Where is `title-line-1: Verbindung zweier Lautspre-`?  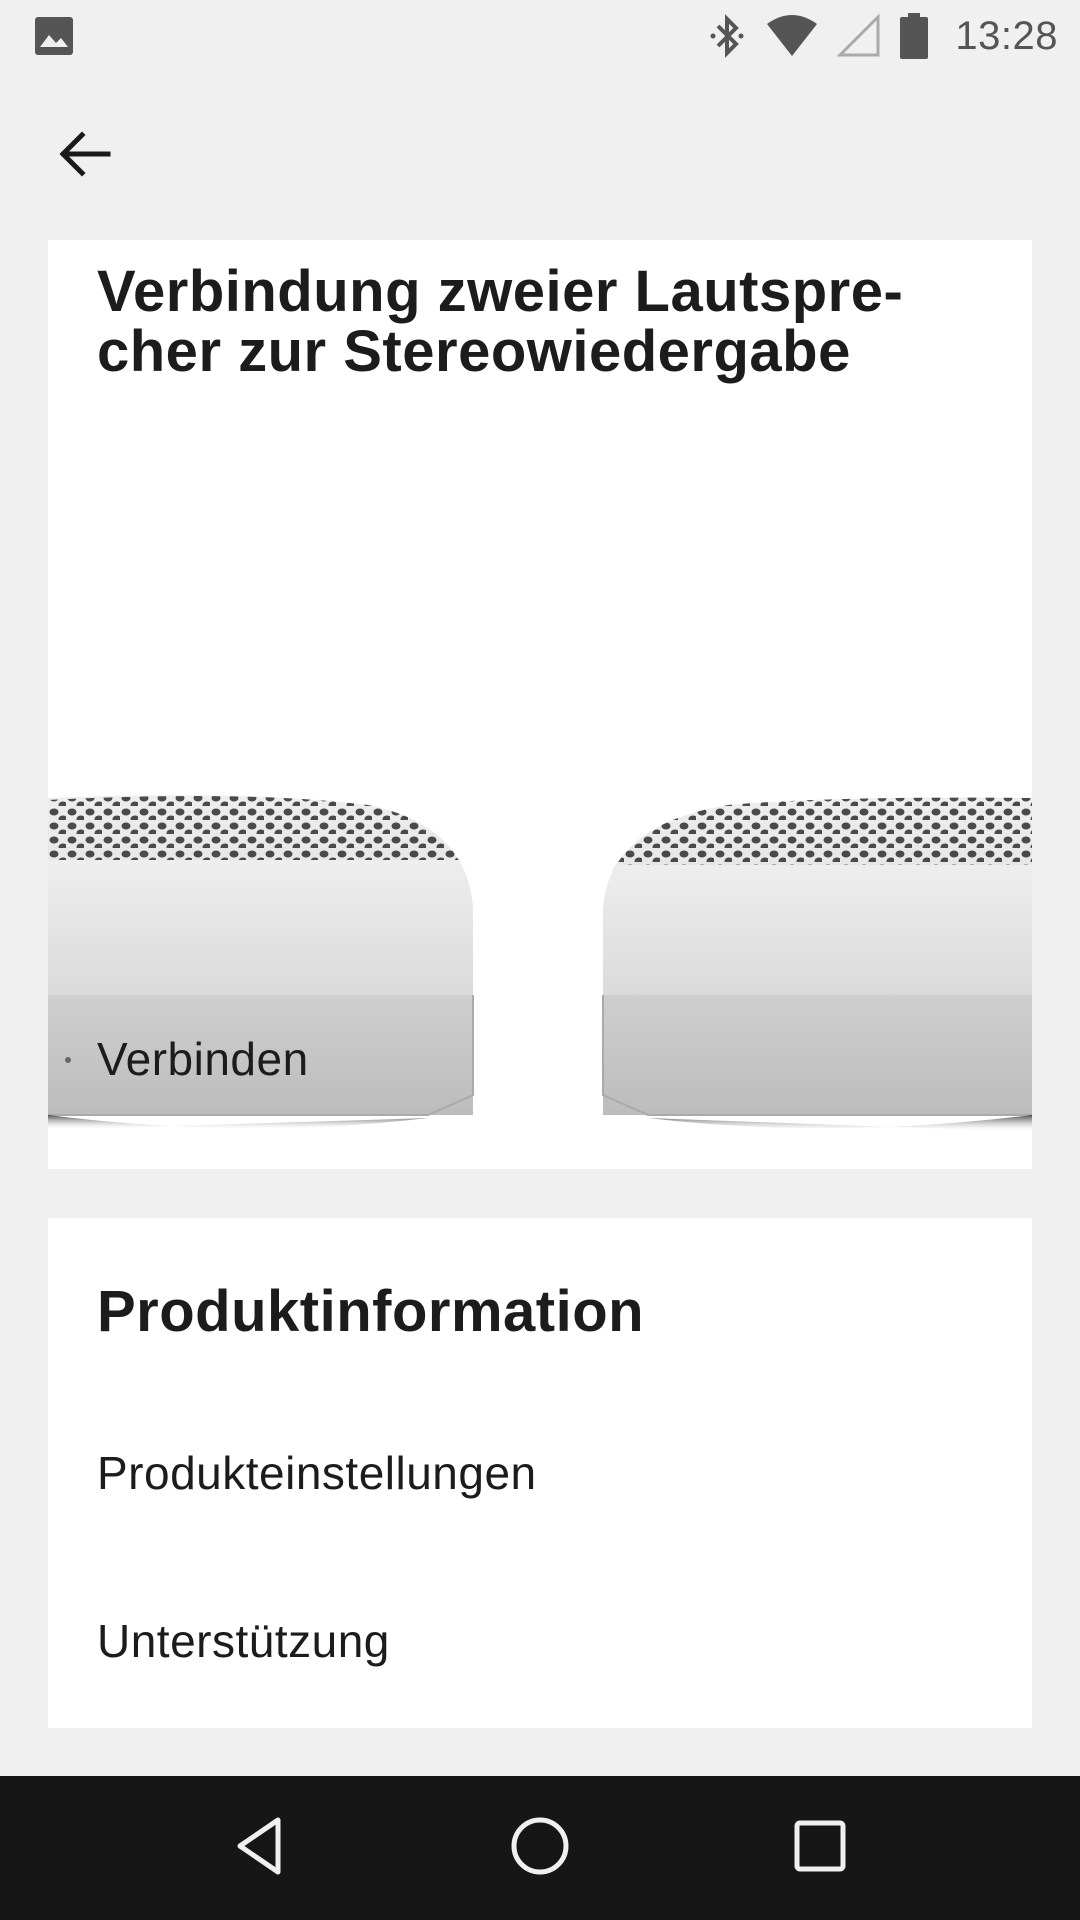 title-line-1: Verbindung zweier Lautspre- is located at coordinates (500, 291).